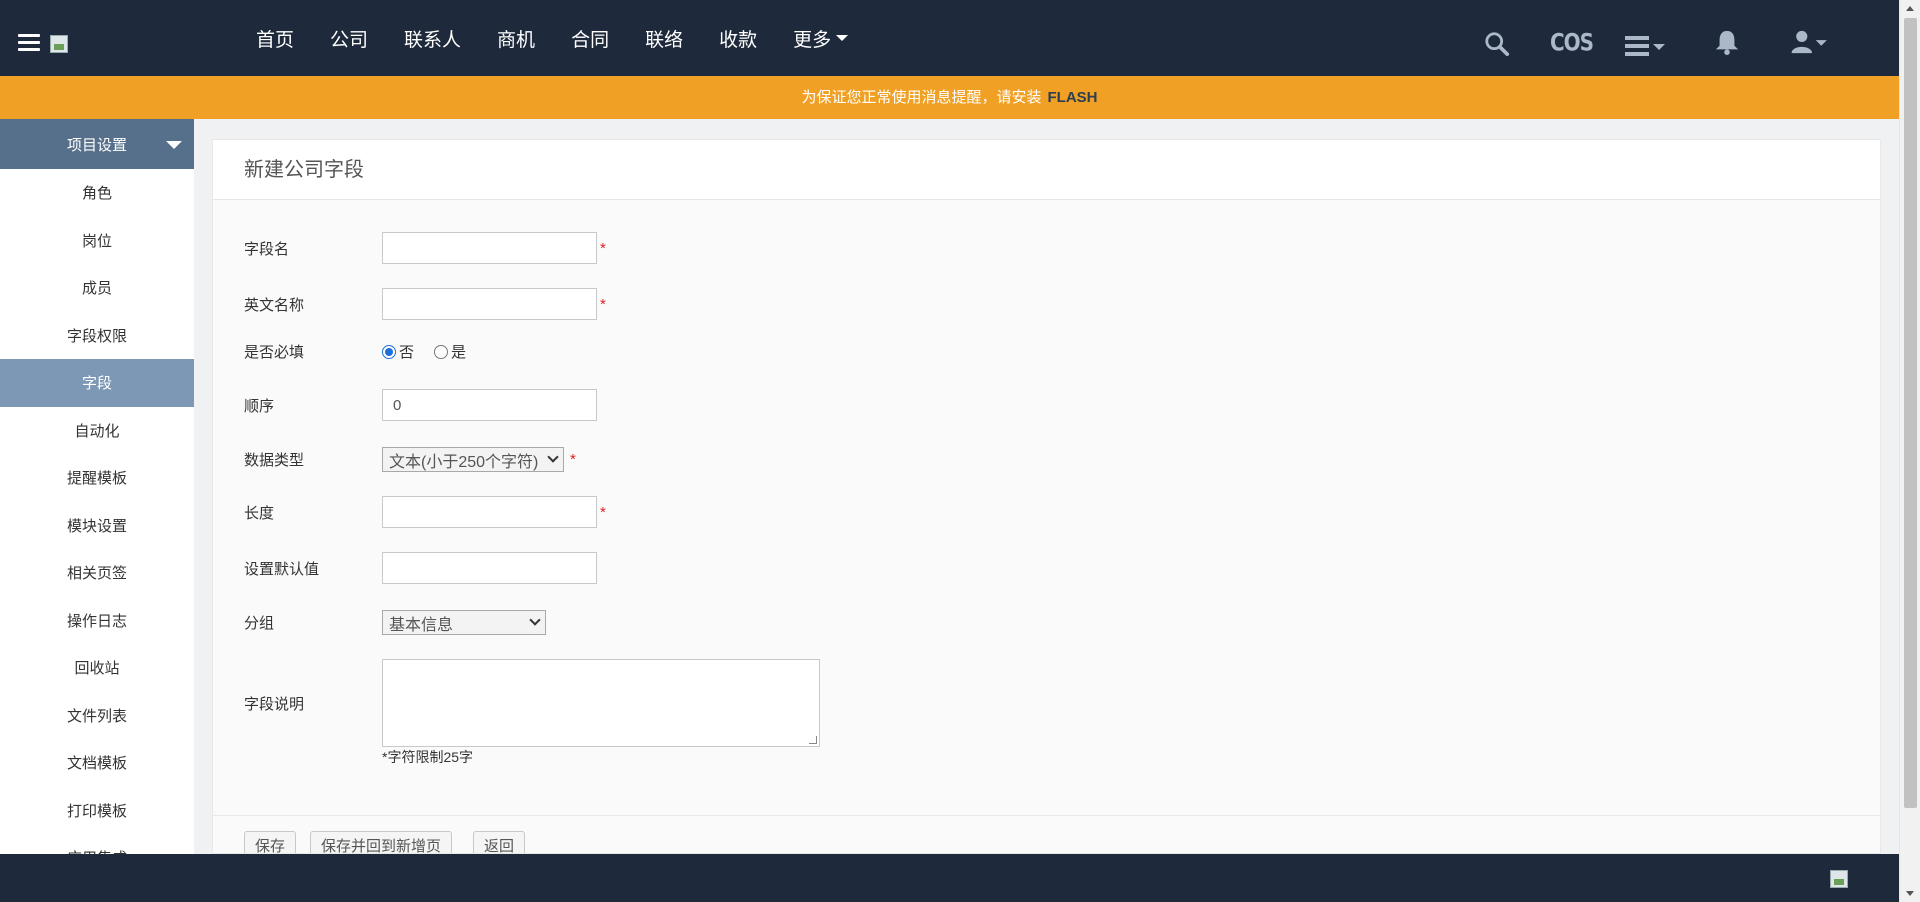 This screenshot has height=902, width=1920. What do you see at coordinates (813, 740) in the screenshot?
I see `resize-handle-icon` at bounding box center [813, 740].